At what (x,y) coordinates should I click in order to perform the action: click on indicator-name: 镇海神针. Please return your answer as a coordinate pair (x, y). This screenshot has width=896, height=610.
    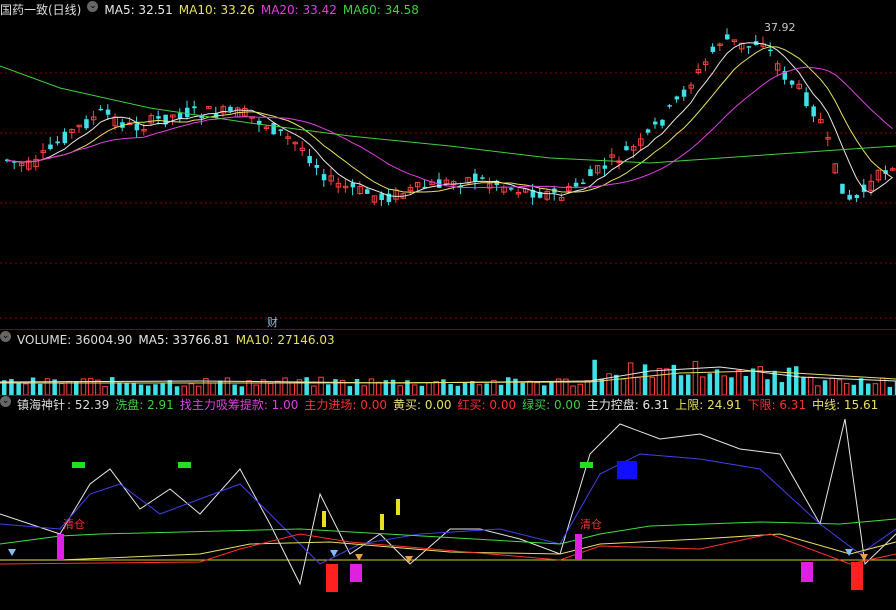
    Looking at the image, I should click on (41, 405).